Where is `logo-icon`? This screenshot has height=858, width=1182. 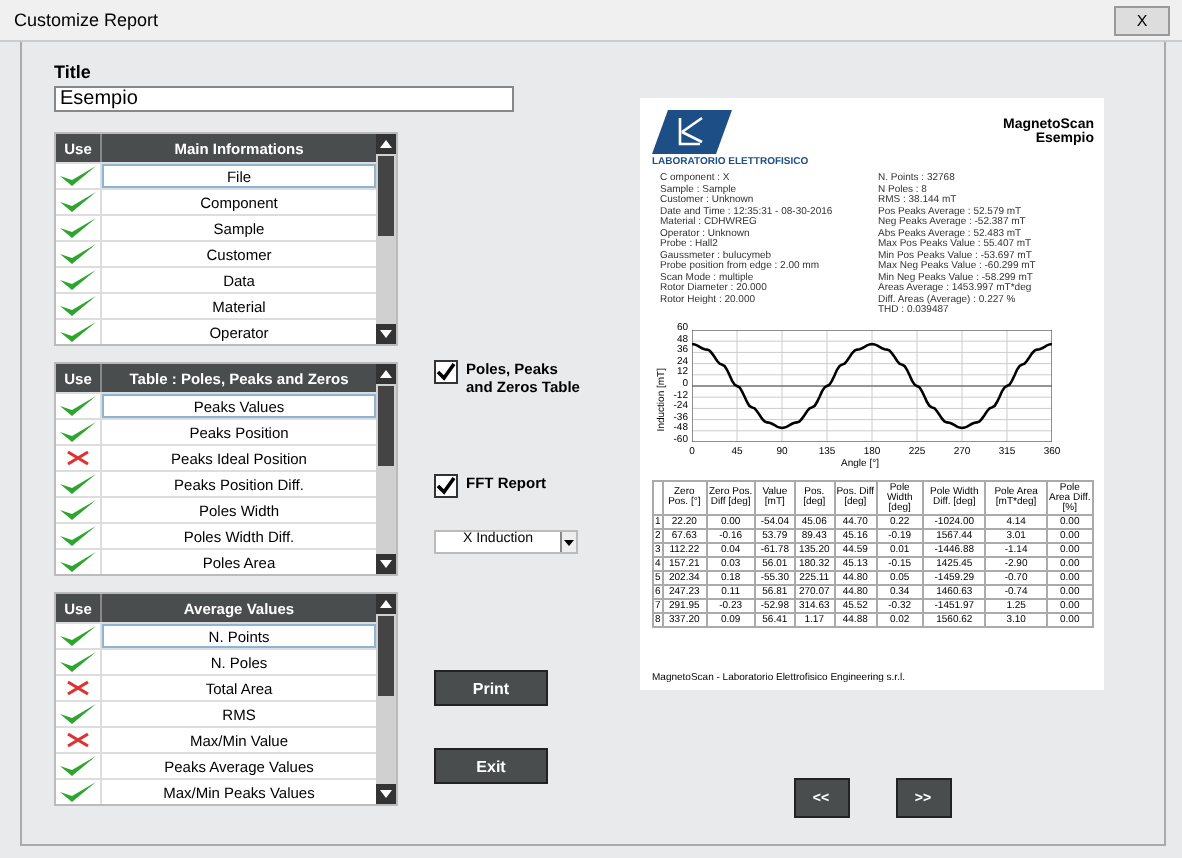
logo-icon is located at coordinates (692, 132).